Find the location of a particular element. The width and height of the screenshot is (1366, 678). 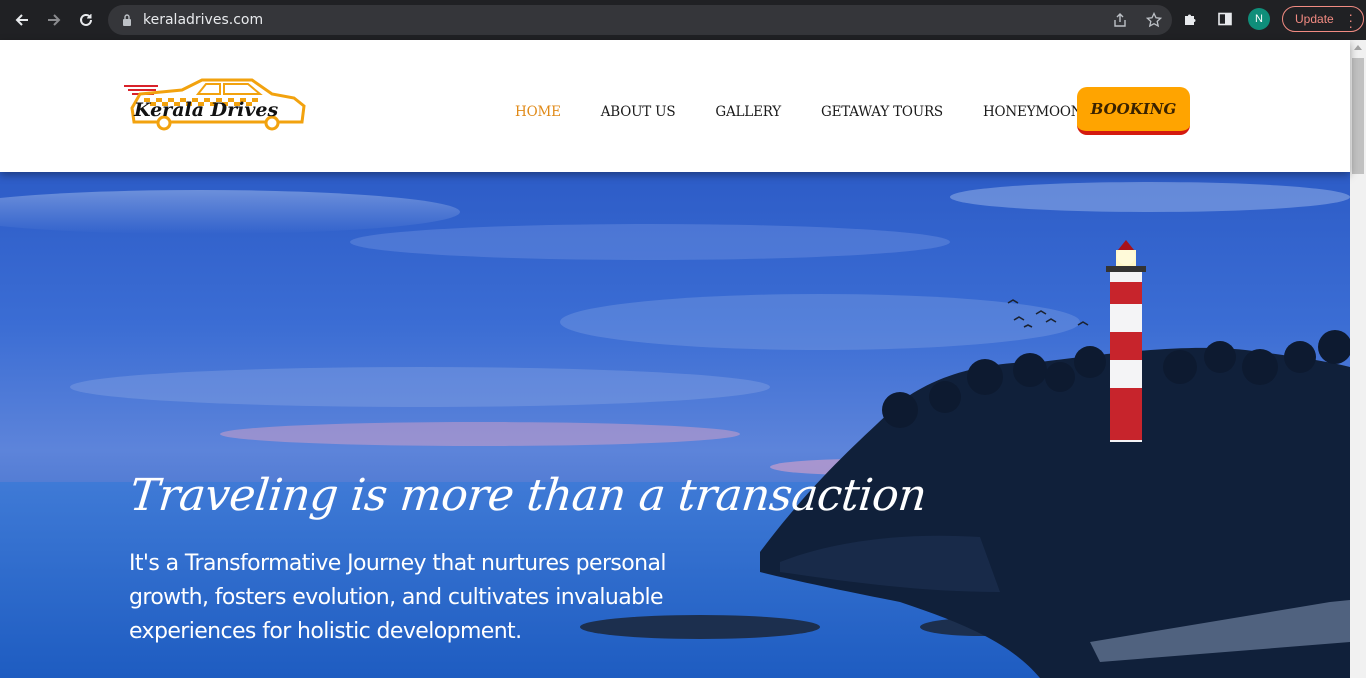

profile-avatar: N is located at coordinates (1259, 19).